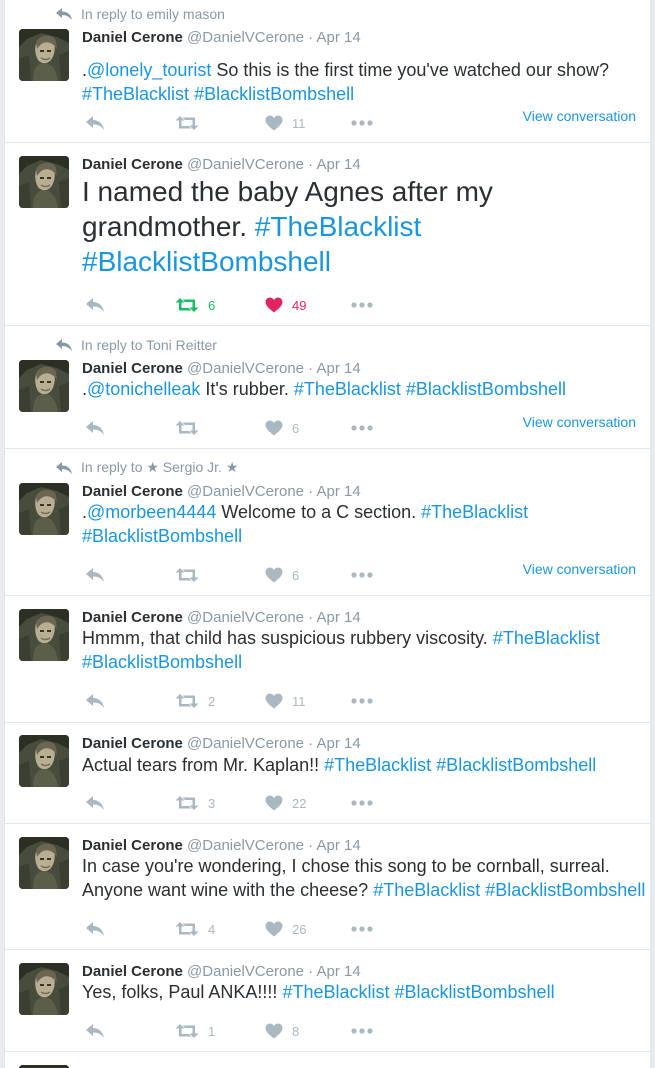 Image resolution: width=655 pixels, height=1068 pixels. Describe the element at coordinates (136, 345) in the screenshot. I see `reply-context: In reply to Toni Reitter` at that location.